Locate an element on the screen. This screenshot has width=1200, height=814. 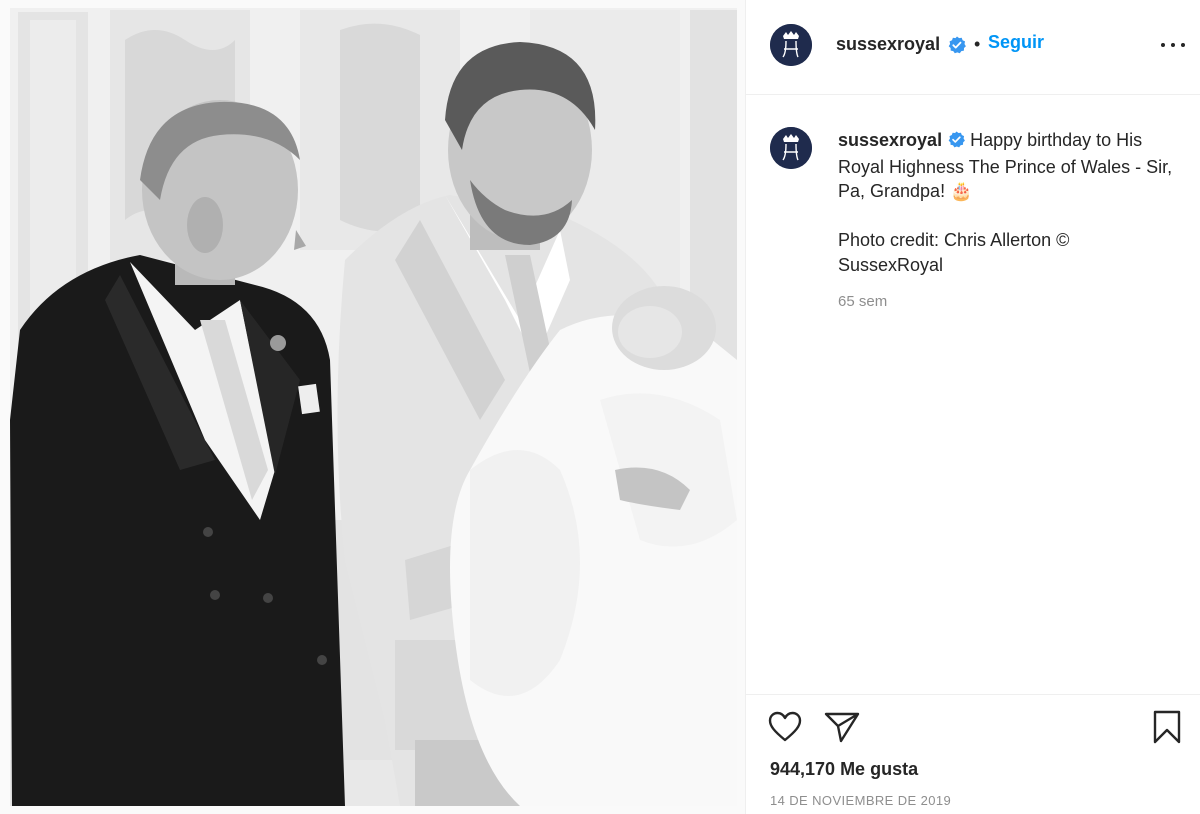
caption-avatar is located at coordinates (791, 148).